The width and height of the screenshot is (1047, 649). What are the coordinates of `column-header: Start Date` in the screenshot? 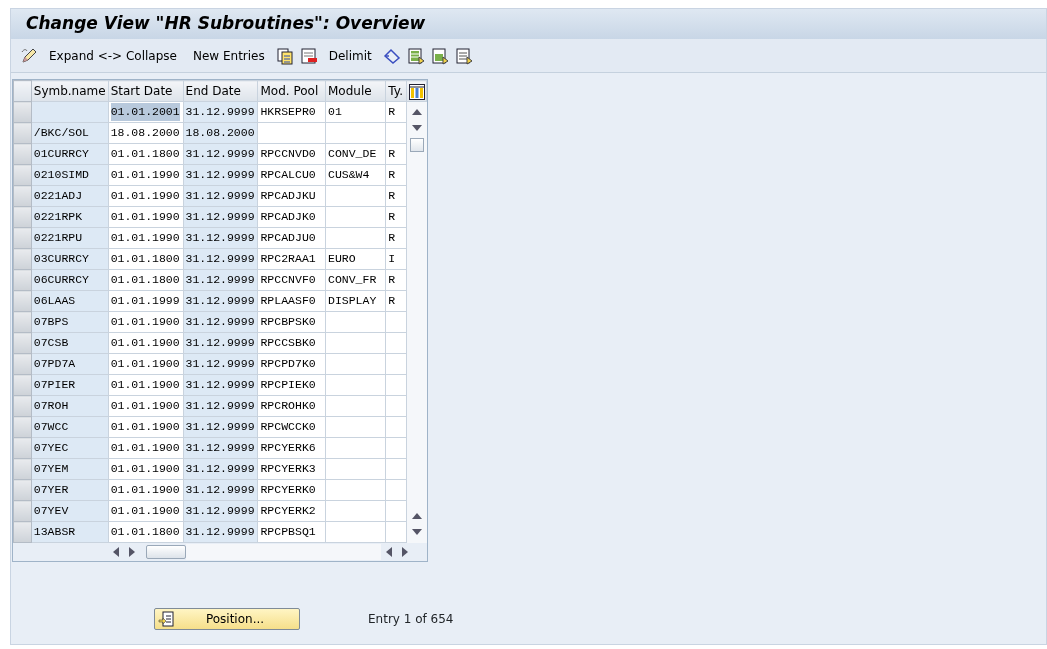 It's located at (146, 91).